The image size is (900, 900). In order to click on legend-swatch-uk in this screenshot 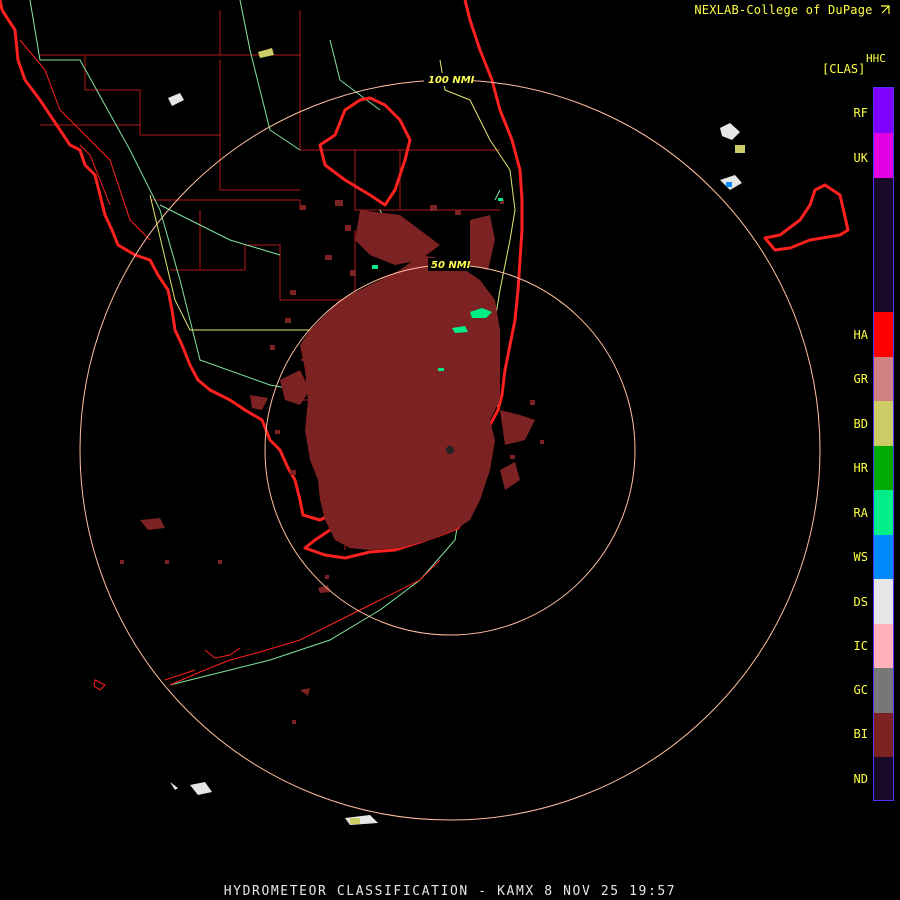, I will do `click(883, 155)`.